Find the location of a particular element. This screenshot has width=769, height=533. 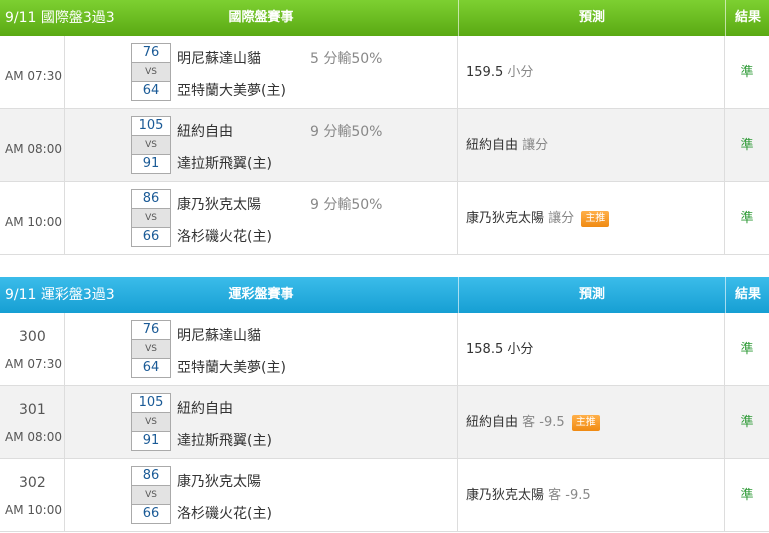

match-number: 300 is located at coordinates (32, 337).